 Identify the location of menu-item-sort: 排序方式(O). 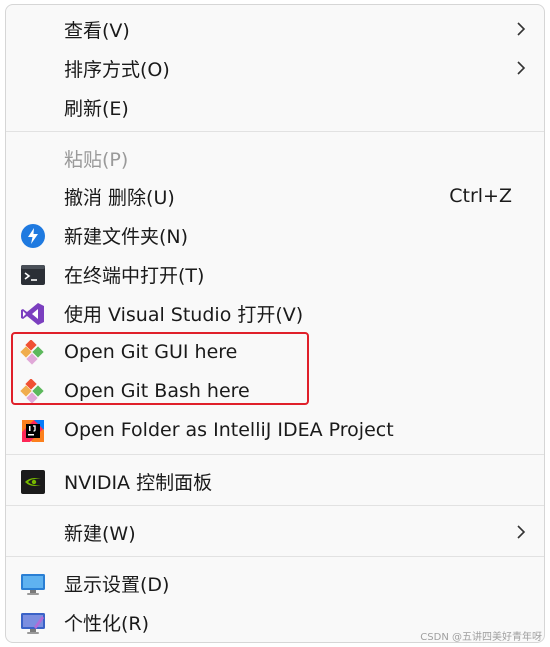
(275, 68).